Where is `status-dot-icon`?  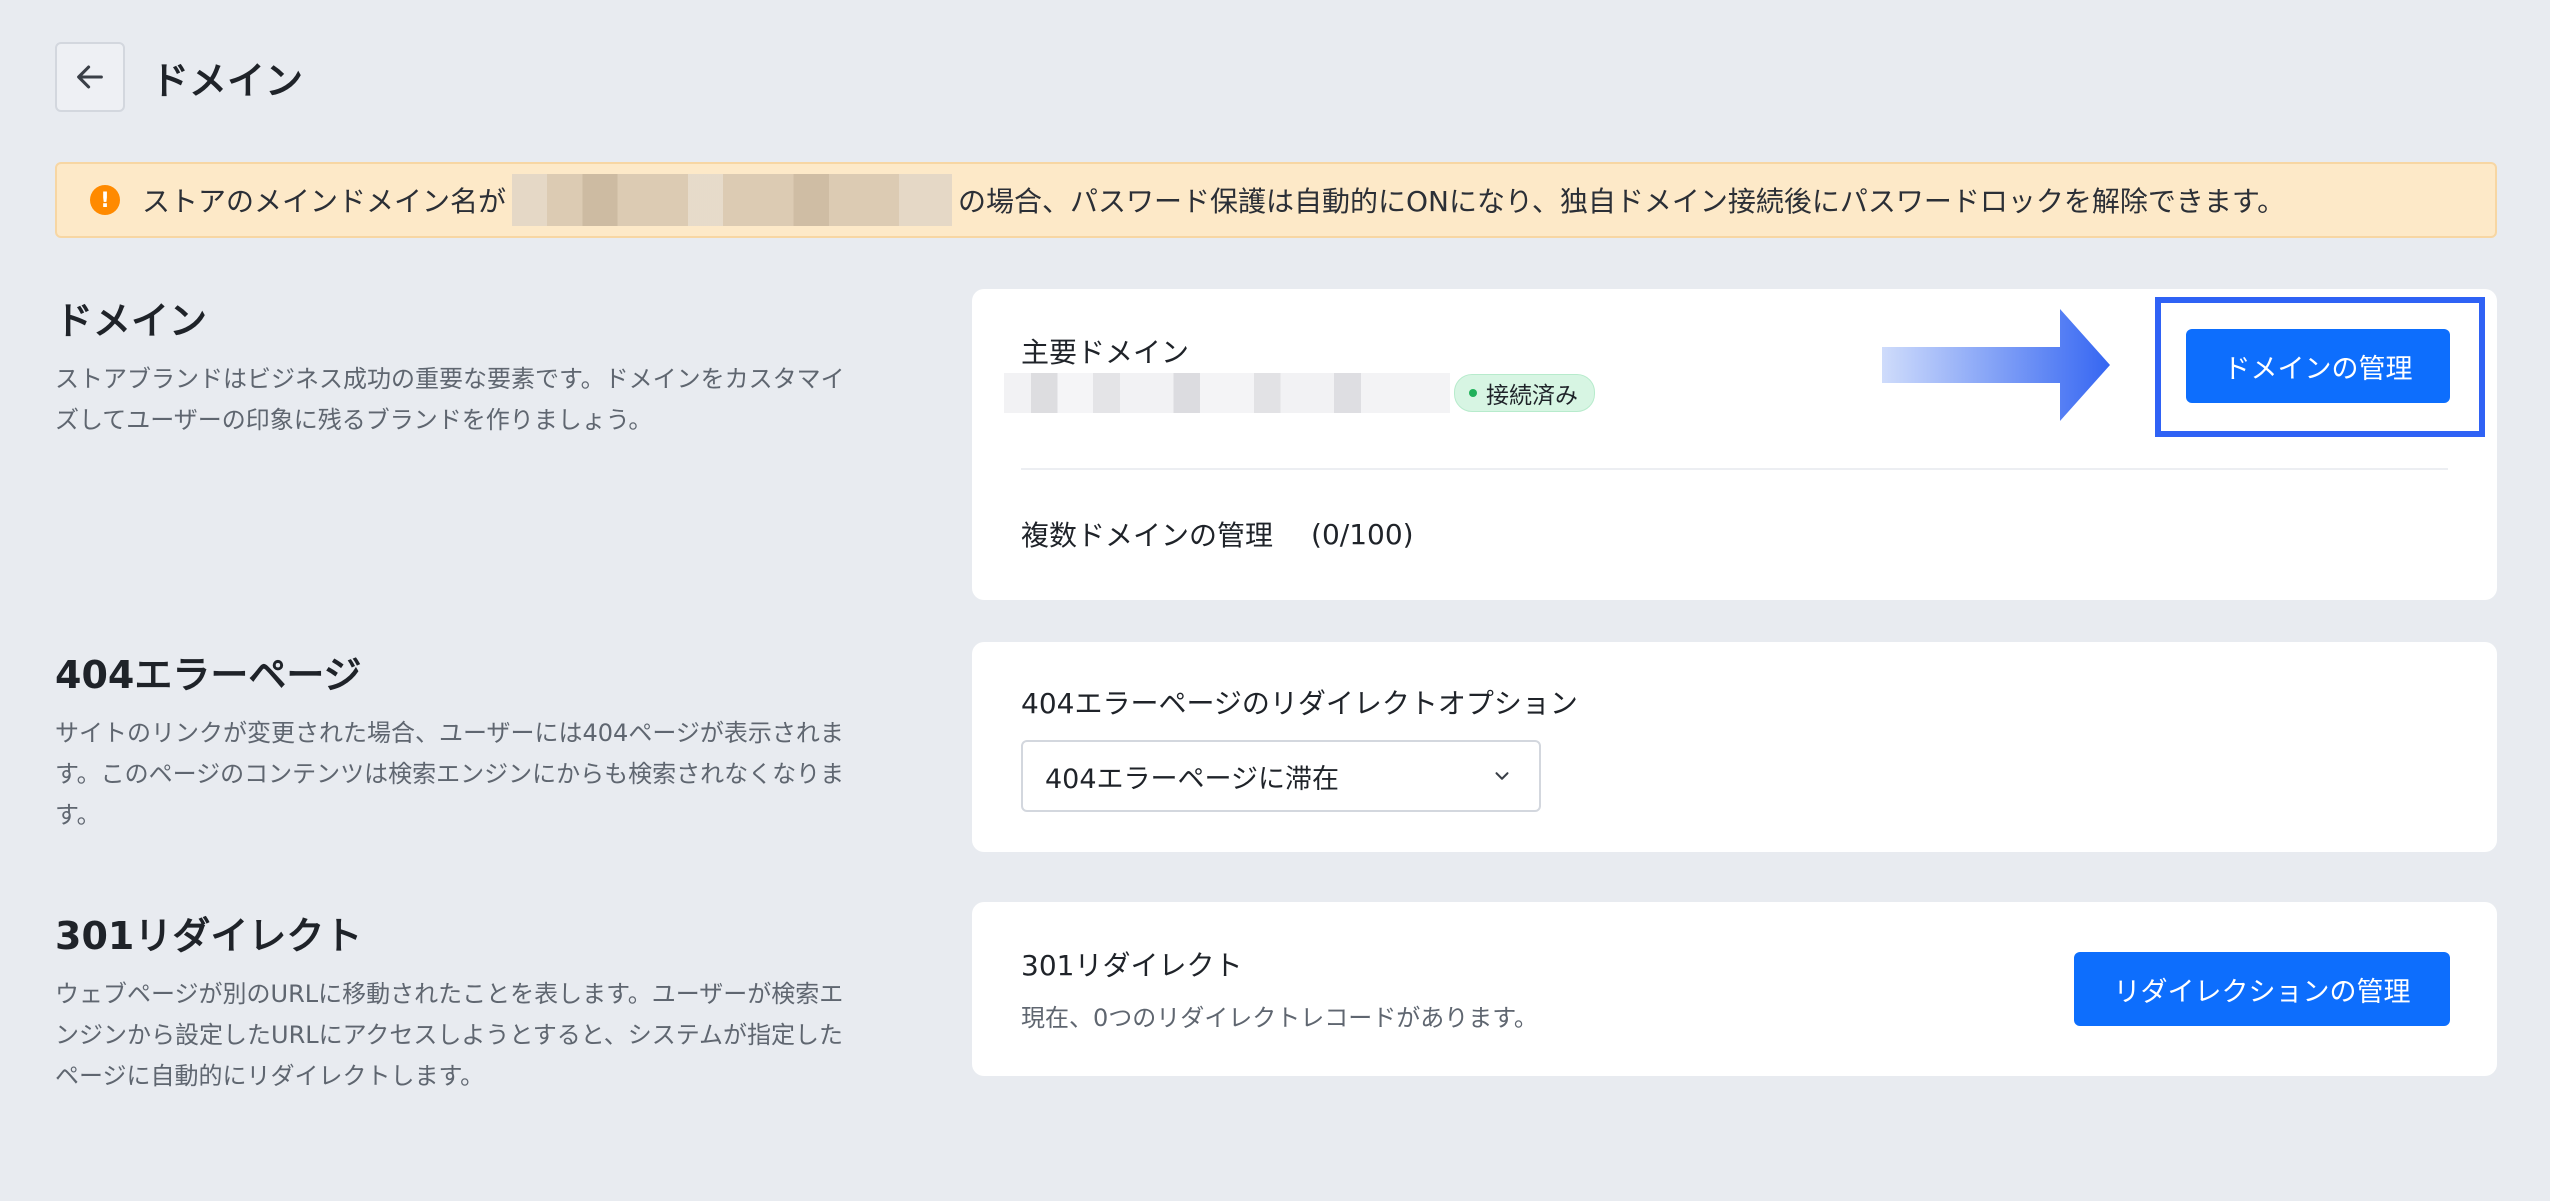
status-dot-icon is located at coordinates (1473, 393).